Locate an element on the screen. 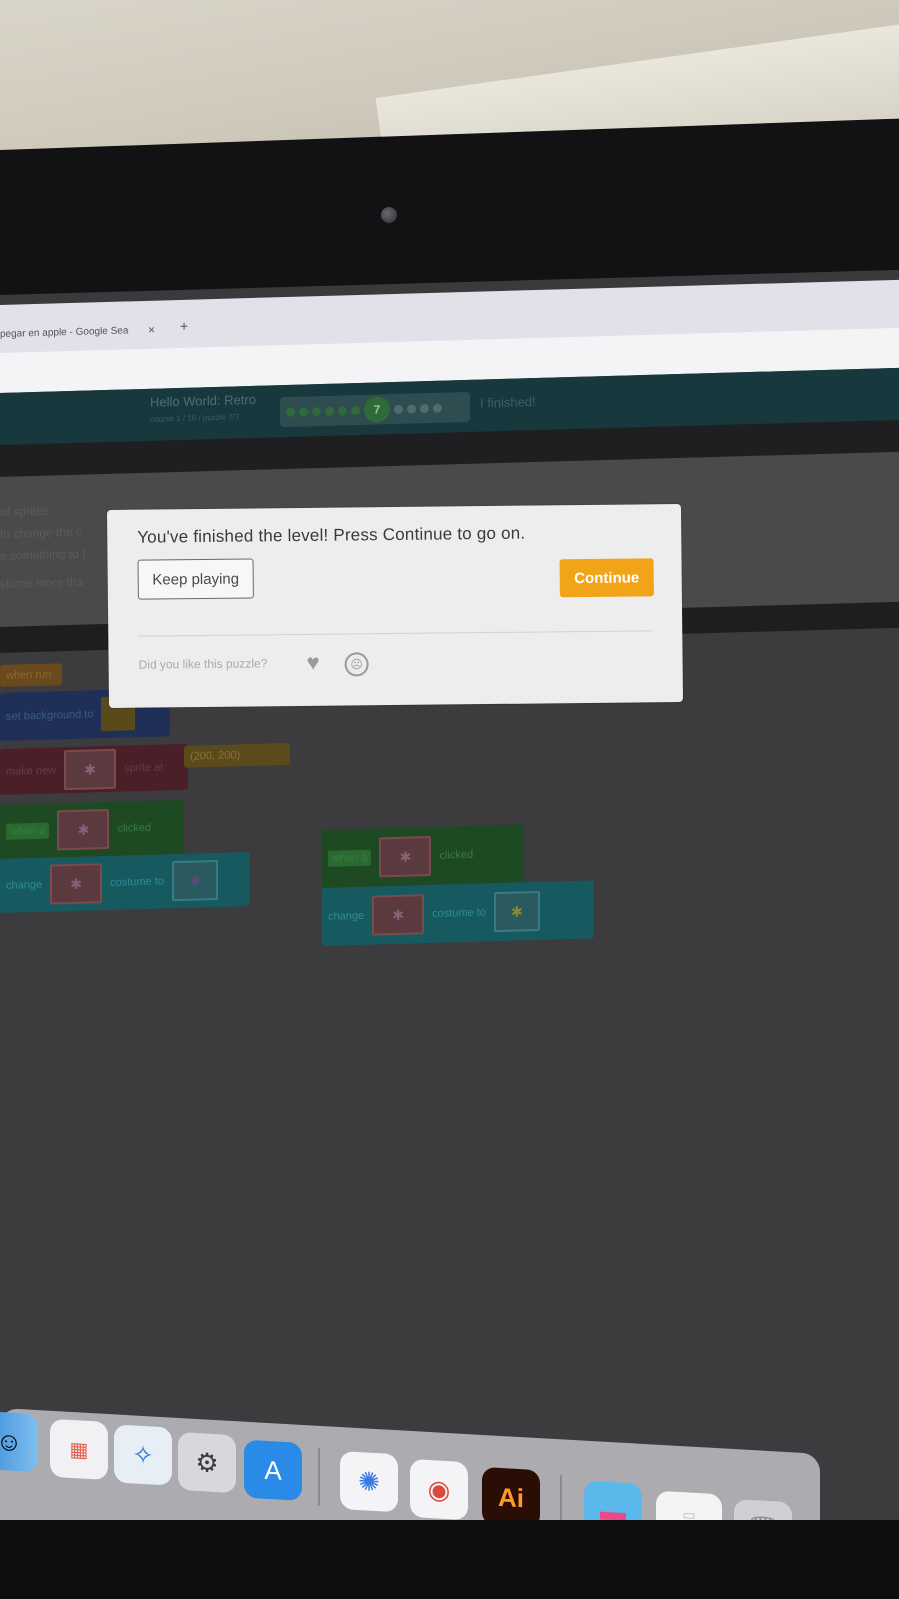 This screenshot has height=1599, width=899. instruction-line: to change the c is located at coordinates (41, 532).